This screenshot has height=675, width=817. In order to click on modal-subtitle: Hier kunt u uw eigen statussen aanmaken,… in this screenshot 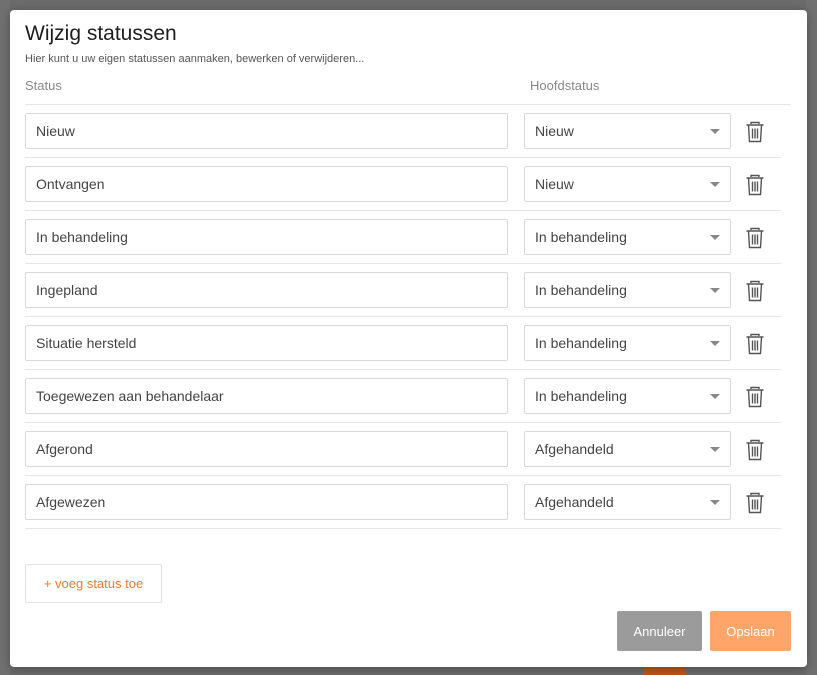, I will do `click(195, 59)`.